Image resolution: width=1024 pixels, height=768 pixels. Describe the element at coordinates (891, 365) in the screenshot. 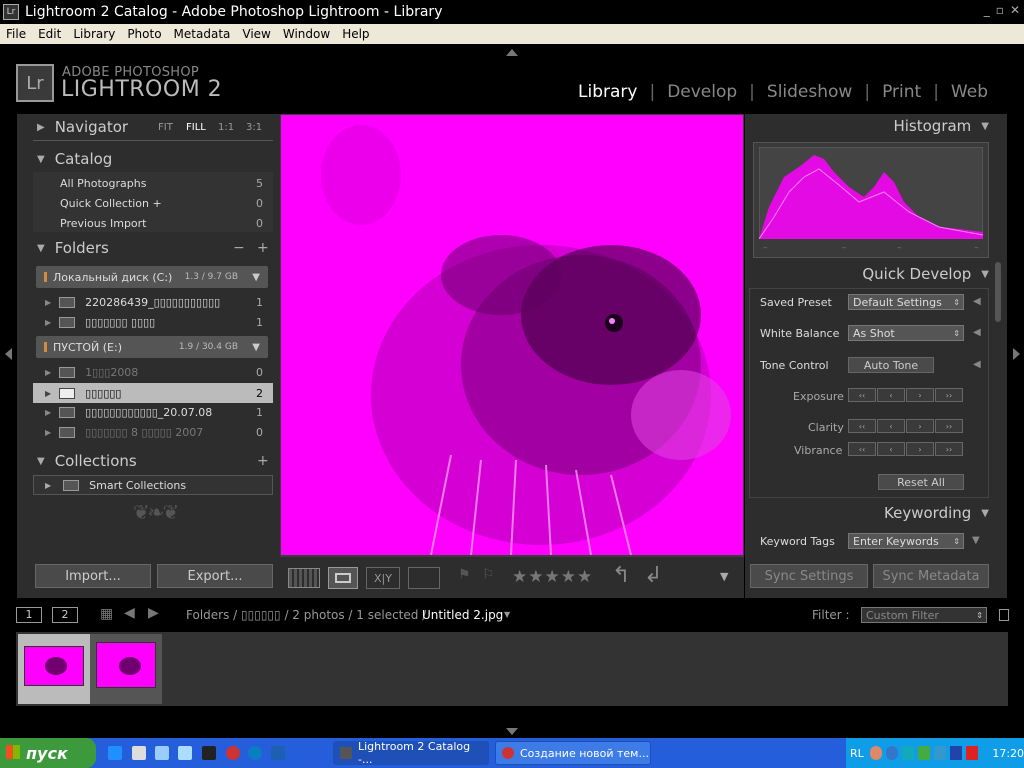

I see `auto-tone-button: Auto Tone` at that location.